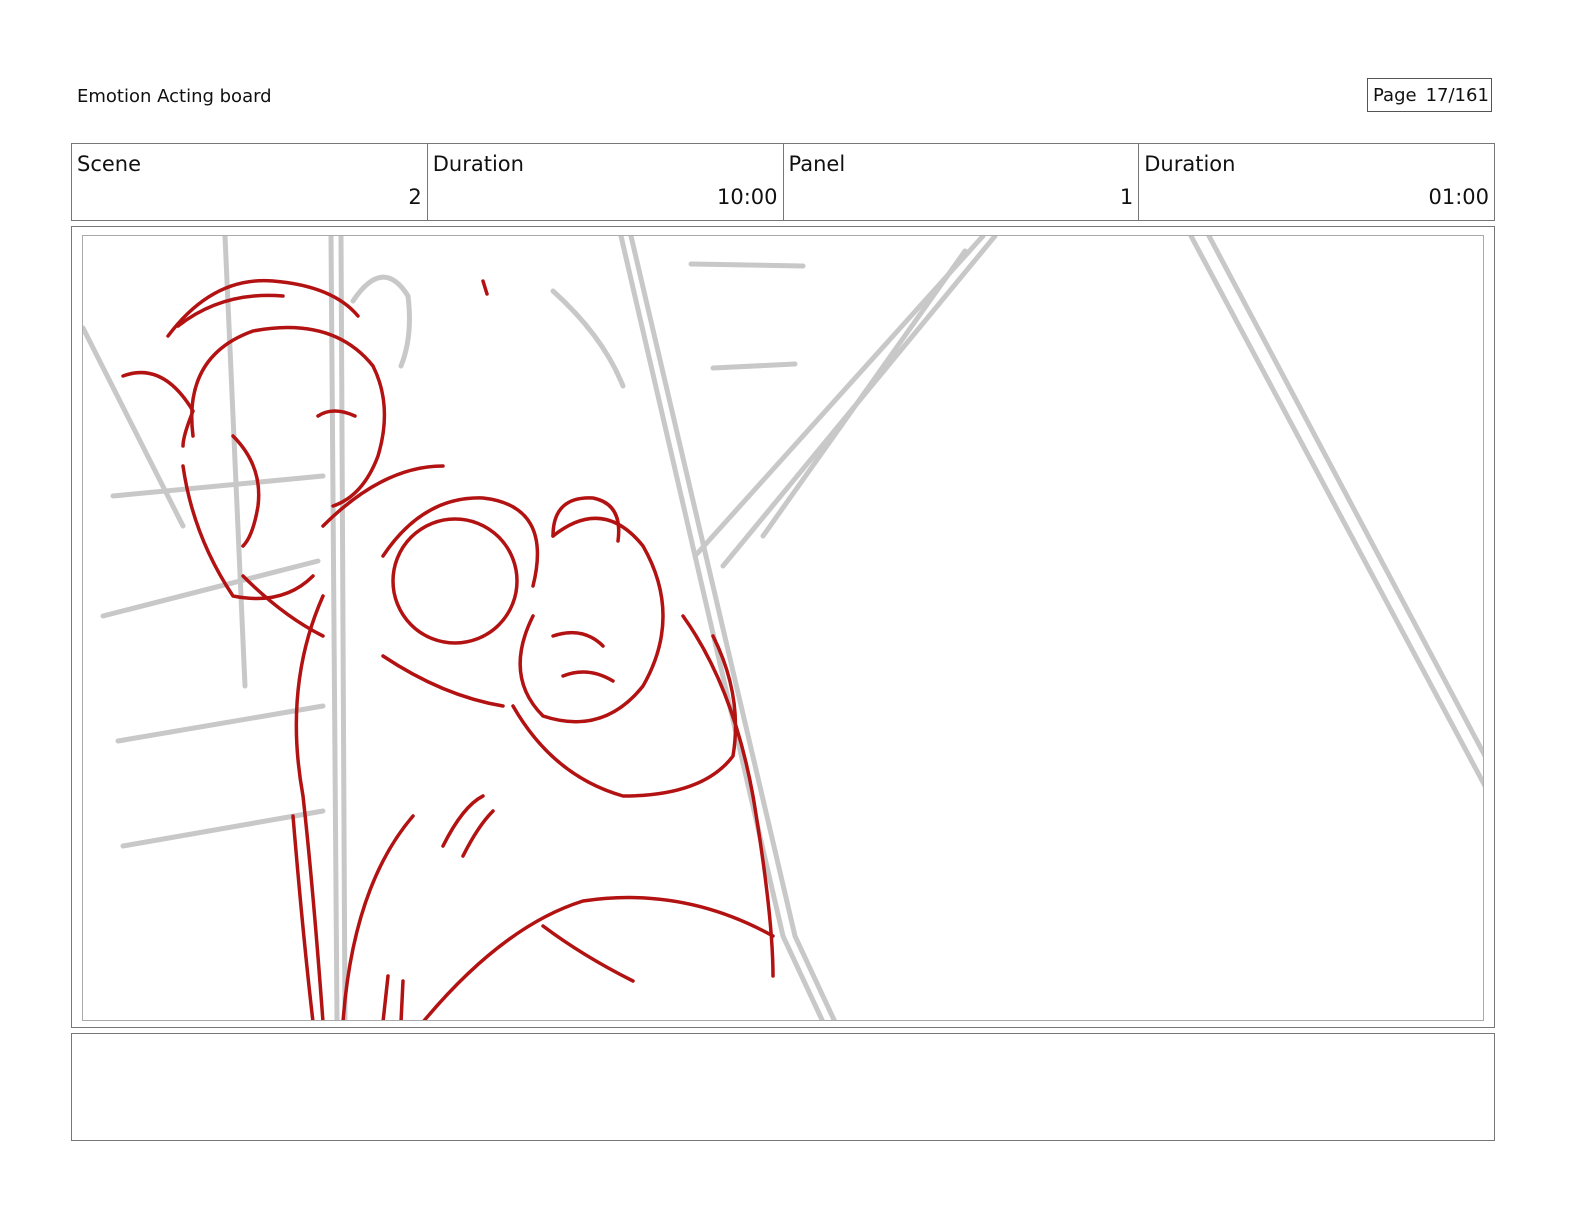 The width and height of the screenshot is (1584, 1224). Describe the element at coordinates (1457, 95) in the screenshot. I see `page-number: 17/161` at that location.